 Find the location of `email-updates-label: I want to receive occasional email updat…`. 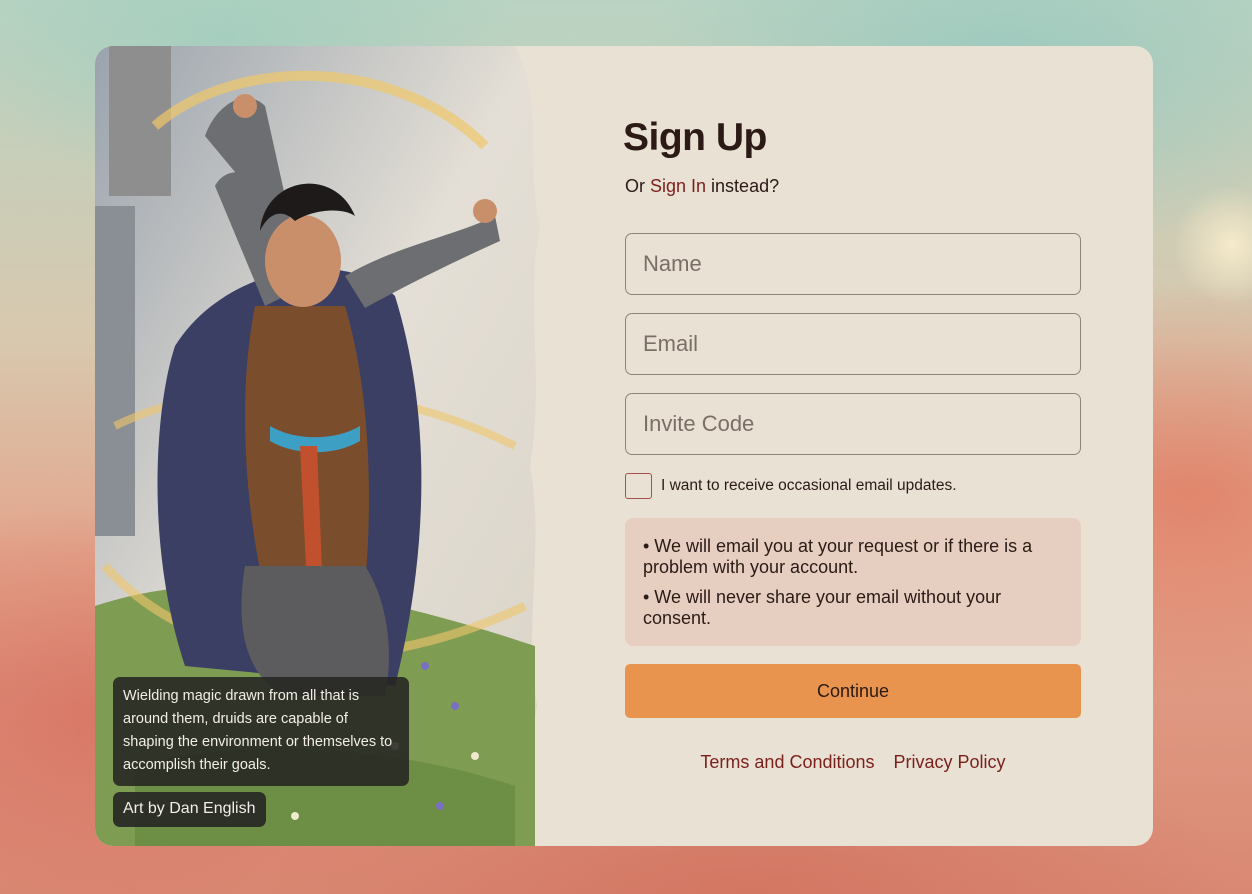

email-updates-label: I want to receive occasional email updat… is located at coordinates (809, 486).